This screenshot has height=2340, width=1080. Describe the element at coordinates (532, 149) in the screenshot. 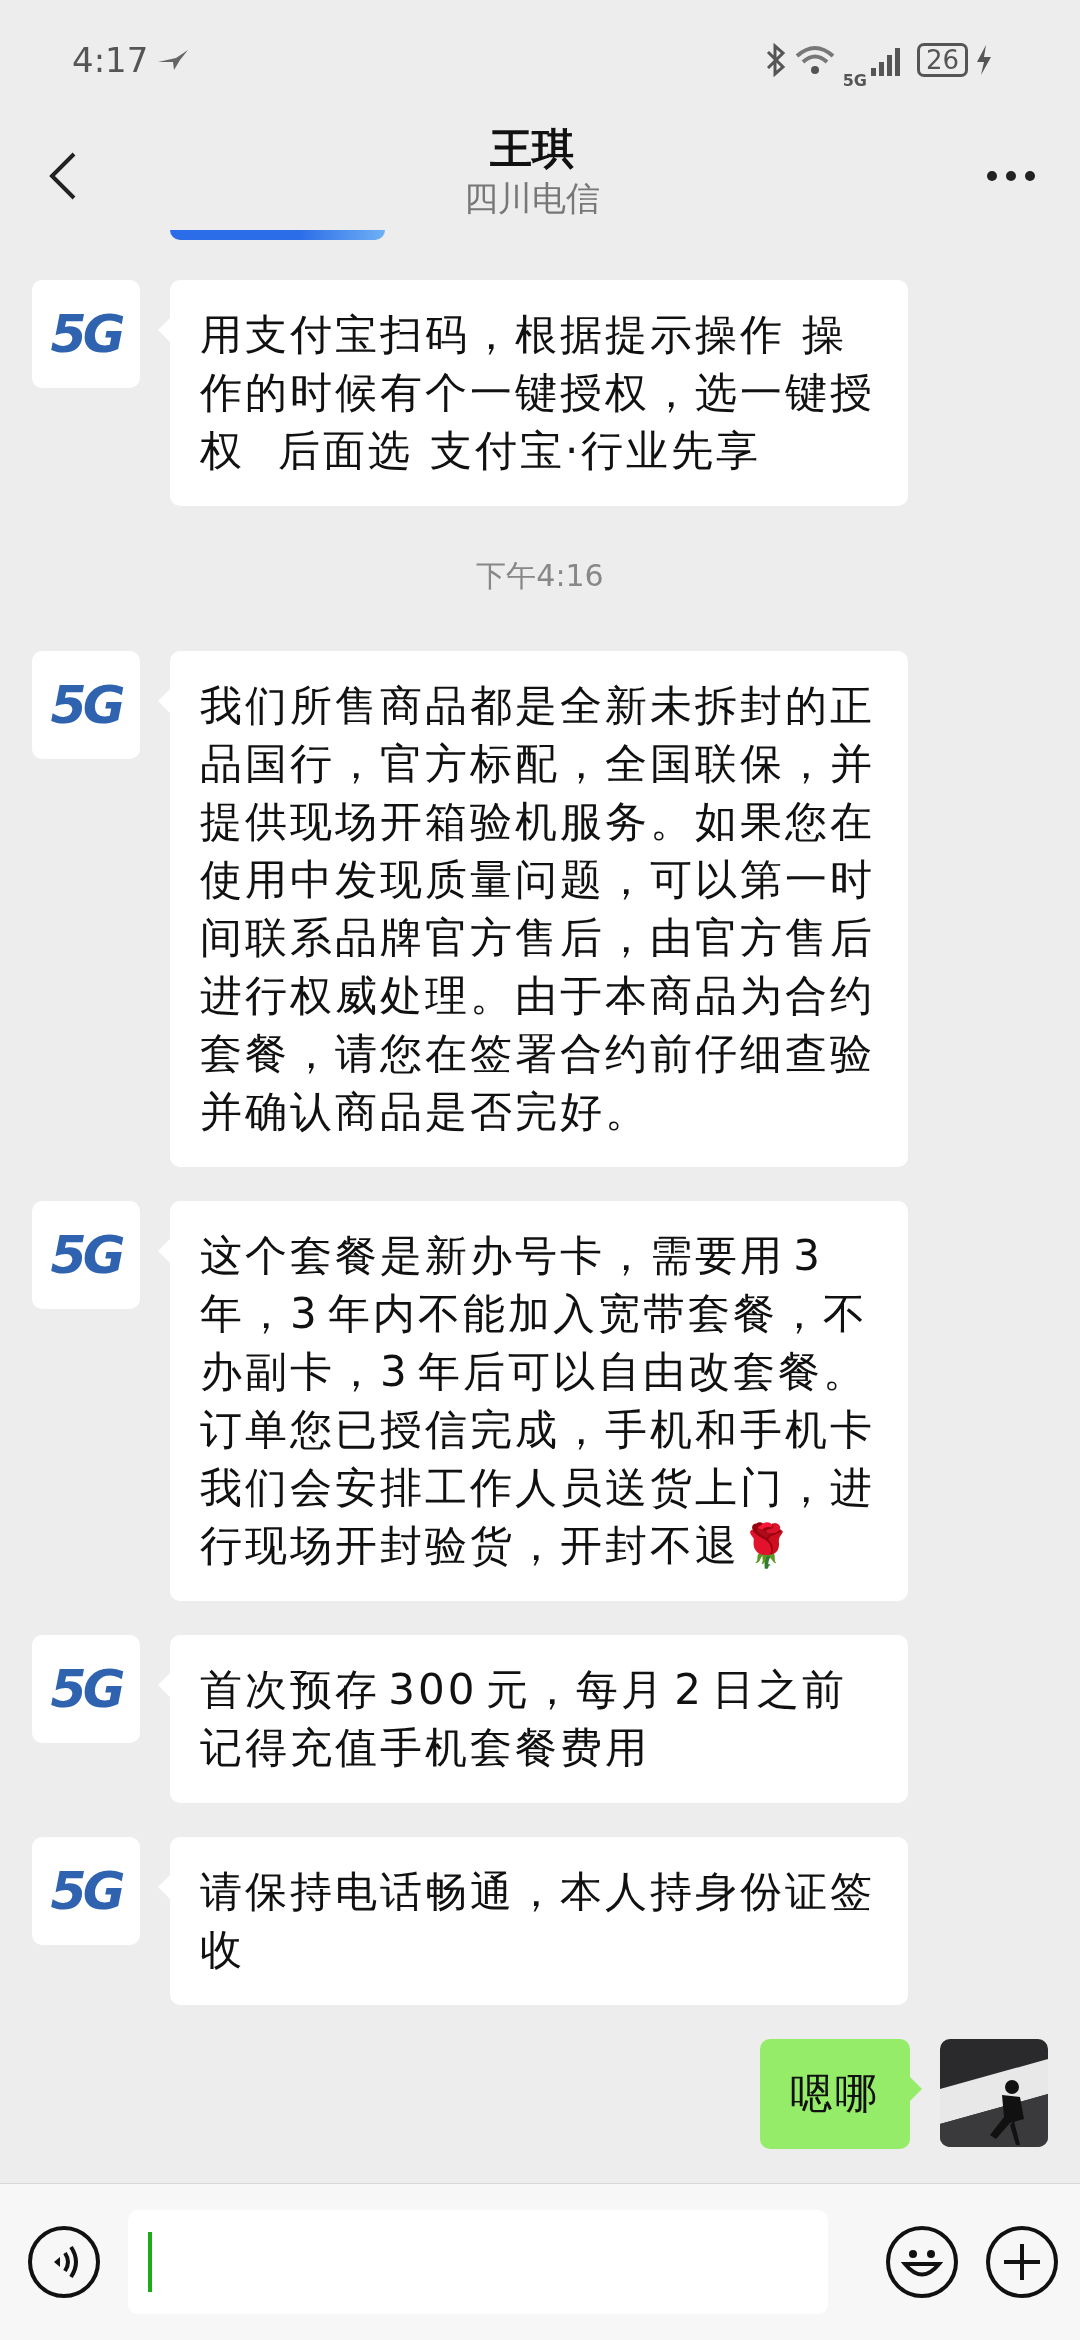

I see `contact-name: 王琪` at that location.